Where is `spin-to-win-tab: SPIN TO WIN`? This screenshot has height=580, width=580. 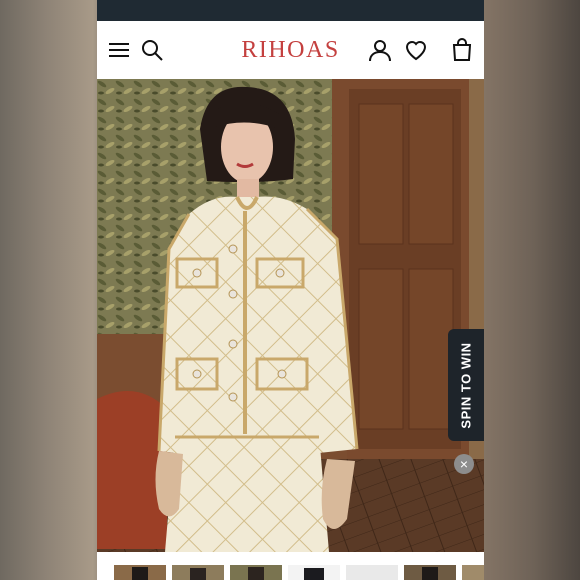
spin-to-win-tab: SPIN TO WIN is located at coordinates (466, 385).